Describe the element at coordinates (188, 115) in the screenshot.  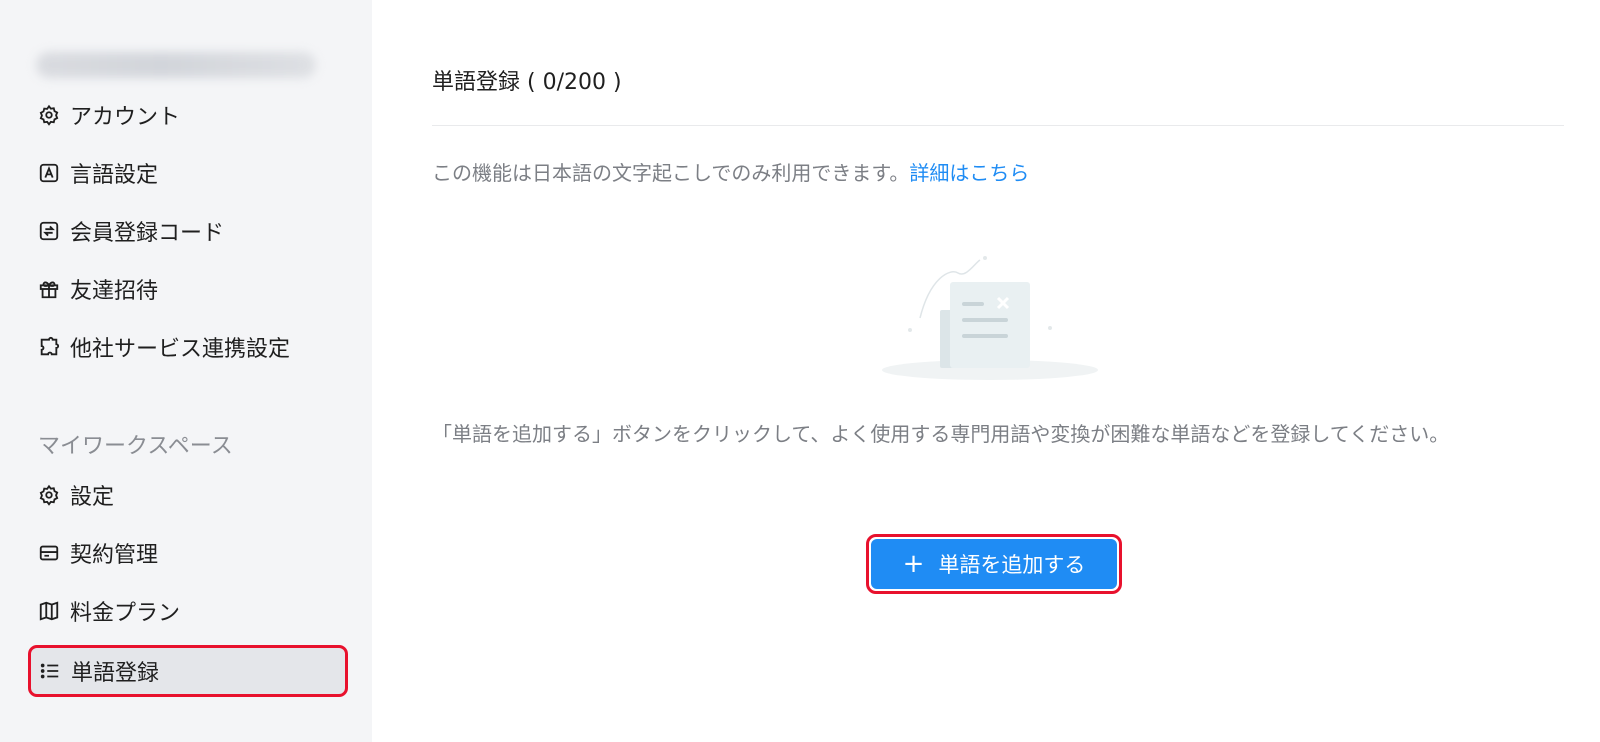
I see `sidebar-item-account: アカウント` at that location.